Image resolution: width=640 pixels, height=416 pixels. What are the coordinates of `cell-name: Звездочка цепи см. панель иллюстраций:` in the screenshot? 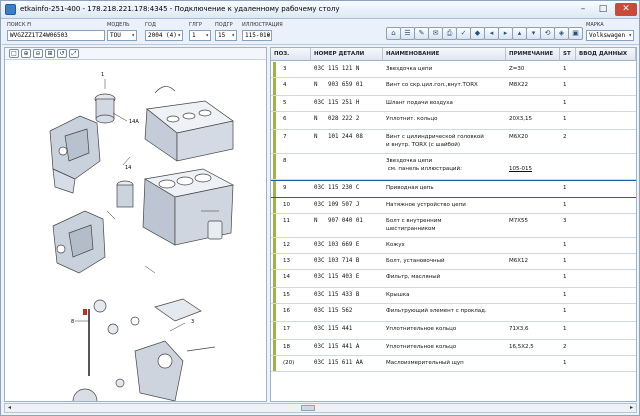 It's located at (424, 165).